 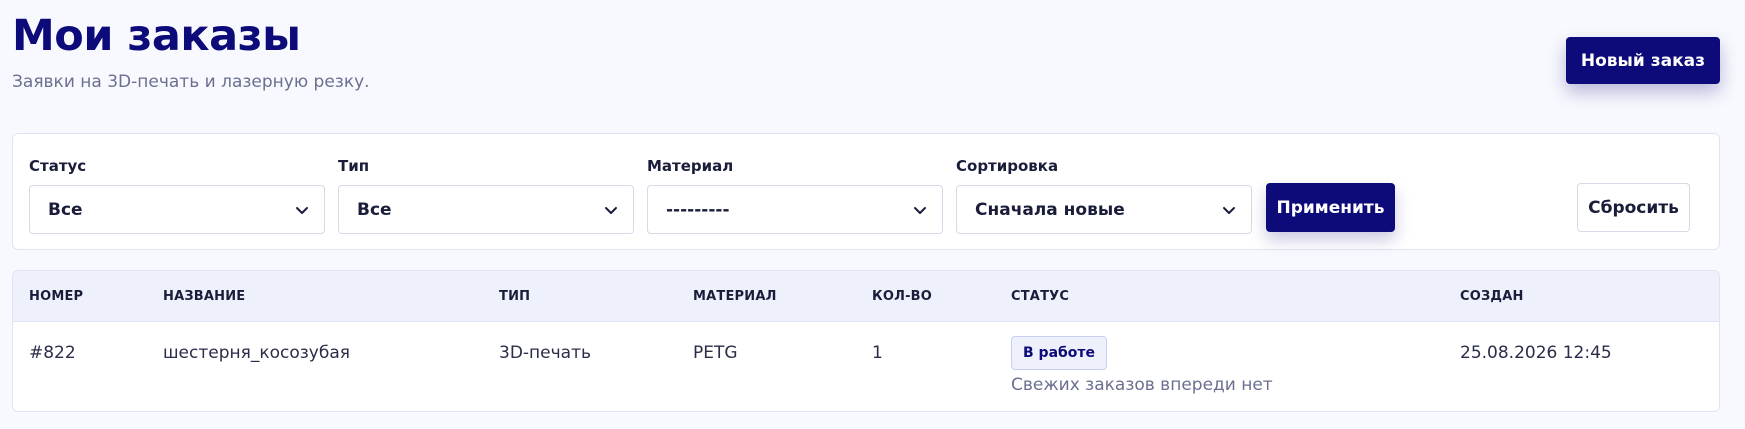 I want to click on sort-filter-label: Сортировка, so click(x=1007, y=166).